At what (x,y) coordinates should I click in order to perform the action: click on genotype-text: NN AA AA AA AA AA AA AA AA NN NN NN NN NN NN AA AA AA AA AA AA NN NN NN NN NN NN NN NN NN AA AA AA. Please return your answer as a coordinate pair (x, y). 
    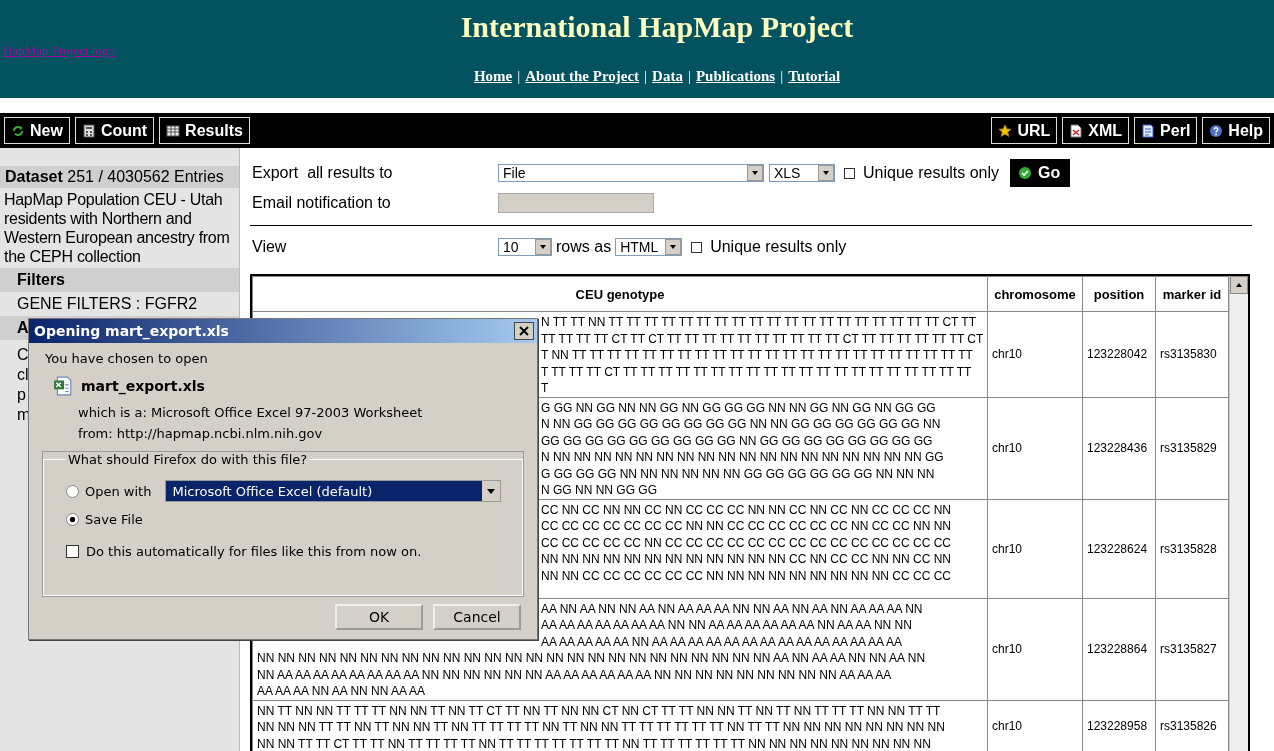
    Looking at the image, I should click on (574, 674).